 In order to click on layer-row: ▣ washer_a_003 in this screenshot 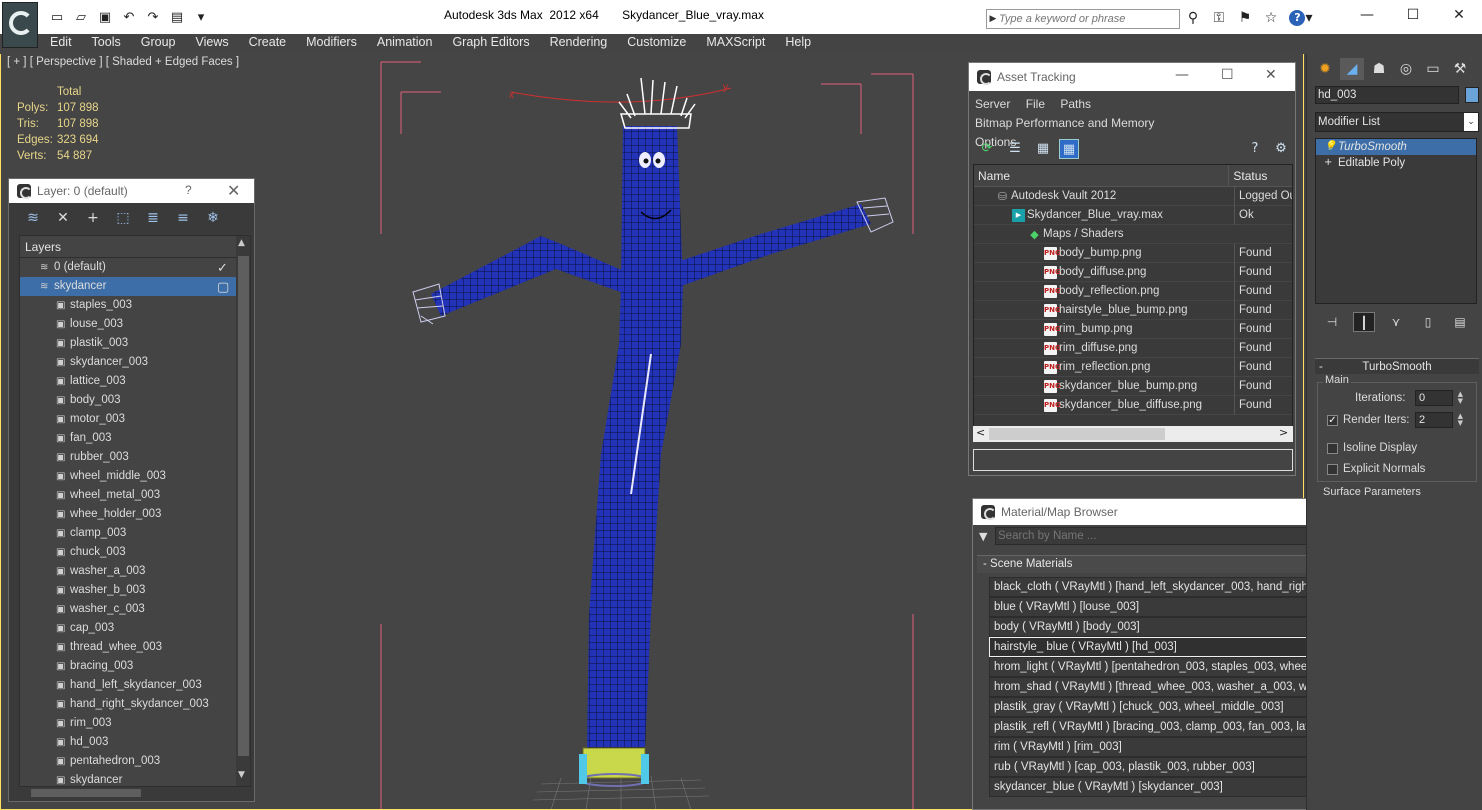, I will do `click(135, 571)`.